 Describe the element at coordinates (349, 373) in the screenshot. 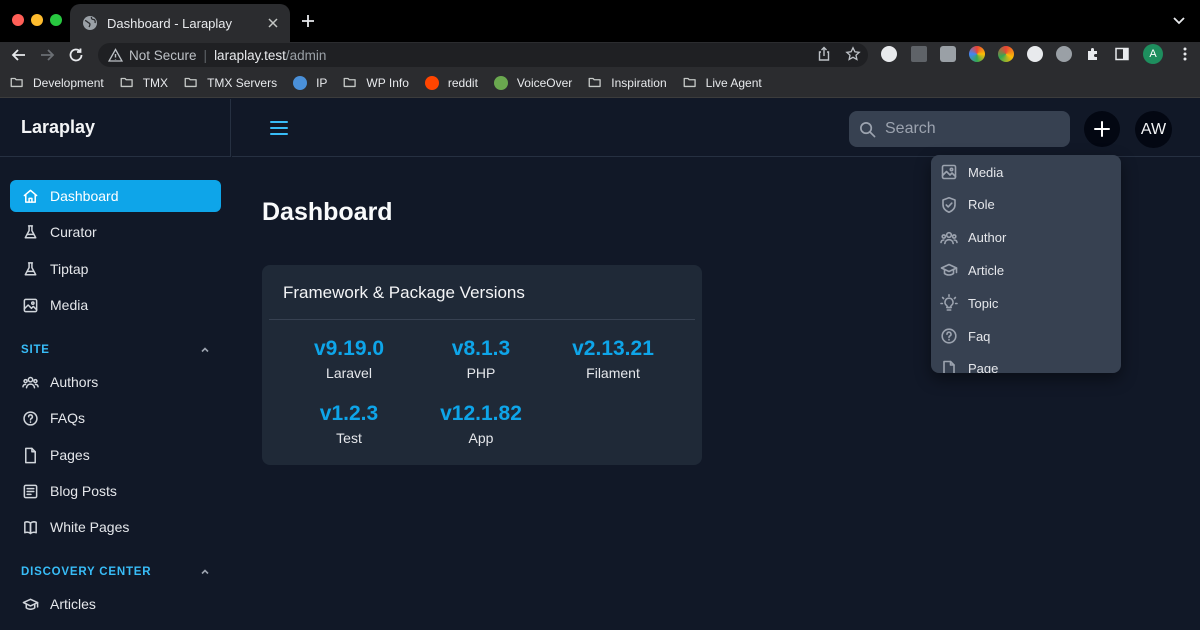

I see `package-name: Laravel` at that location.